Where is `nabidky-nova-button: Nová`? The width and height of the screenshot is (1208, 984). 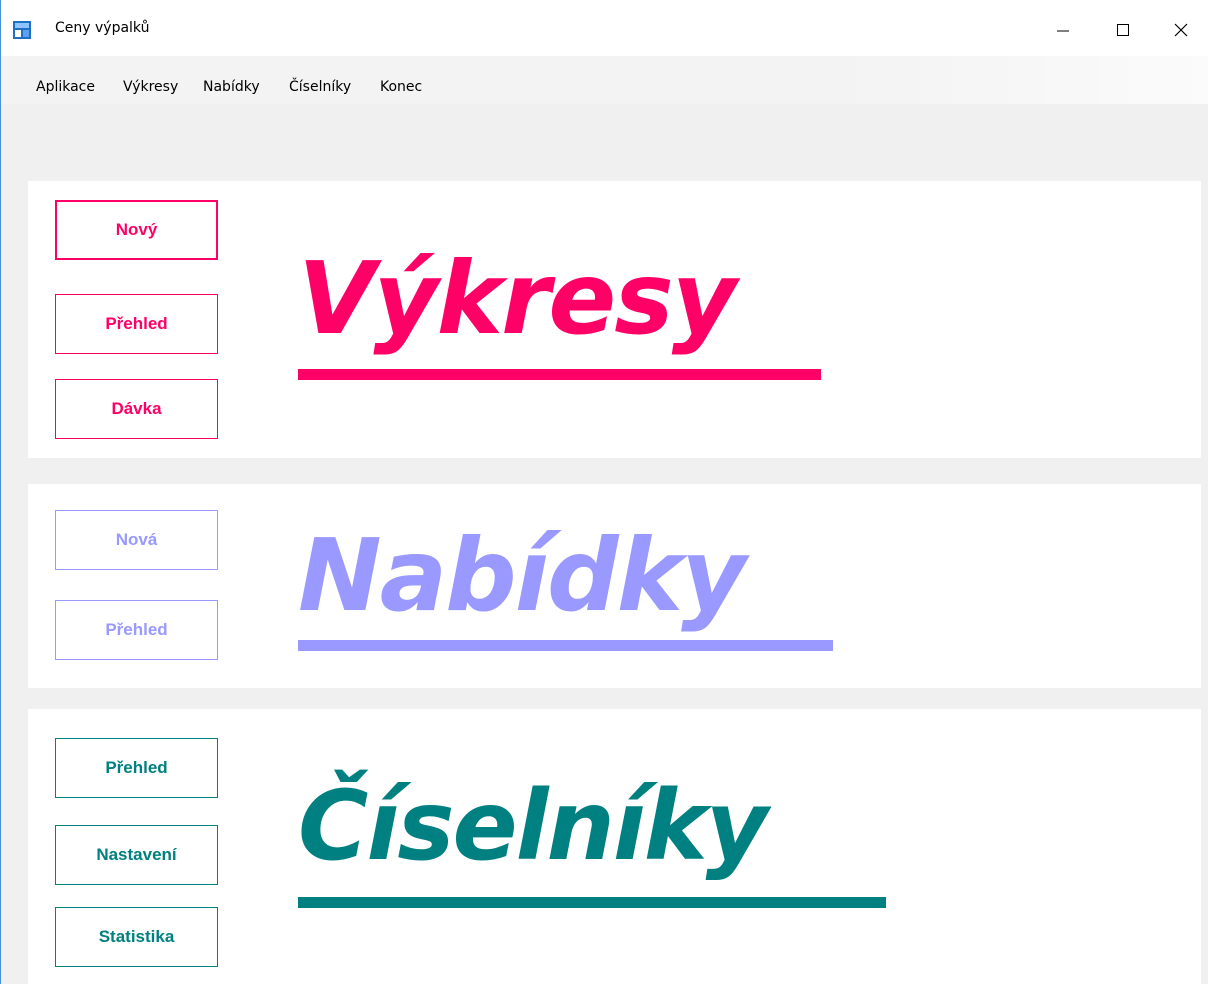 nabidky-nova-button: Nová is located at coordinates (136, 540).